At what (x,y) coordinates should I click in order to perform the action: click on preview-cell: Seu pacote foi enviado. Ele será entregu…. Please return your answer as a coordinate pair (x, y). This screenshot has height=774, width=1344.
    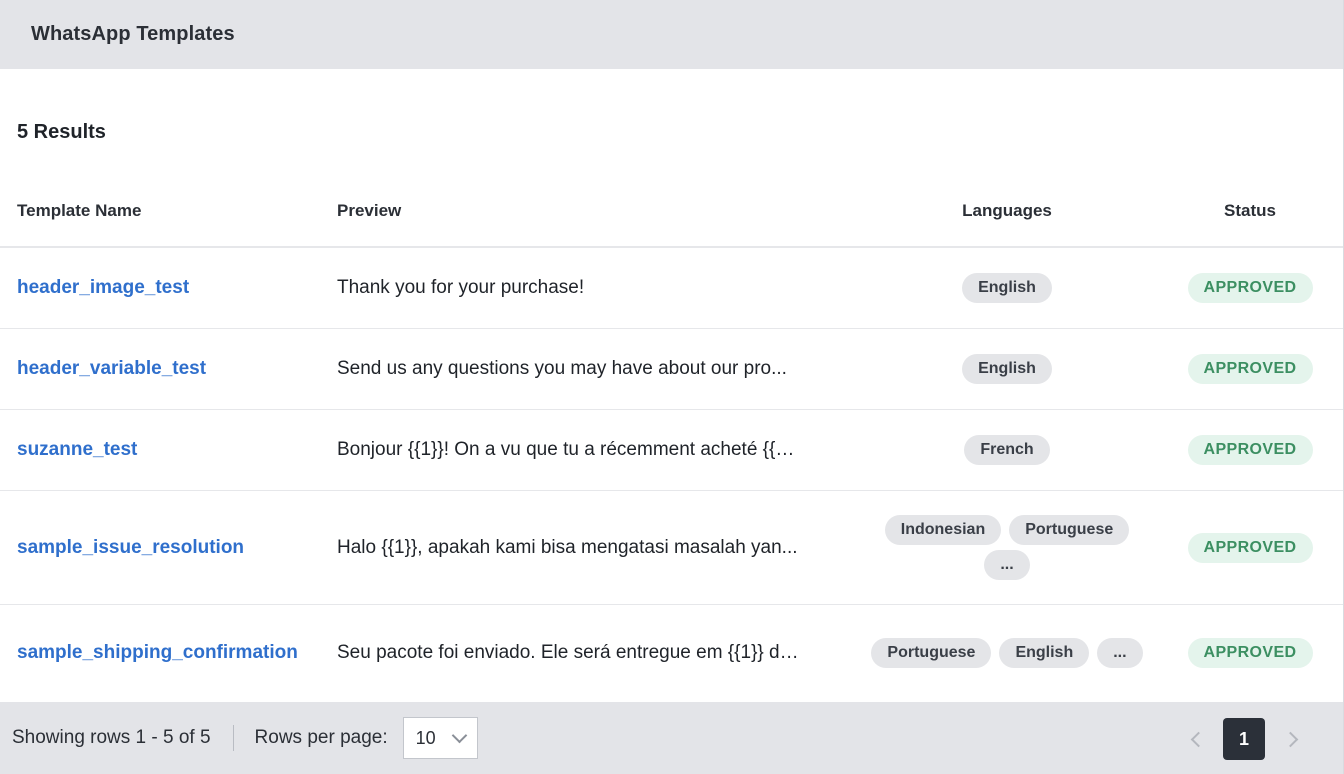
    Looking at the image, I should click on (597, 653).